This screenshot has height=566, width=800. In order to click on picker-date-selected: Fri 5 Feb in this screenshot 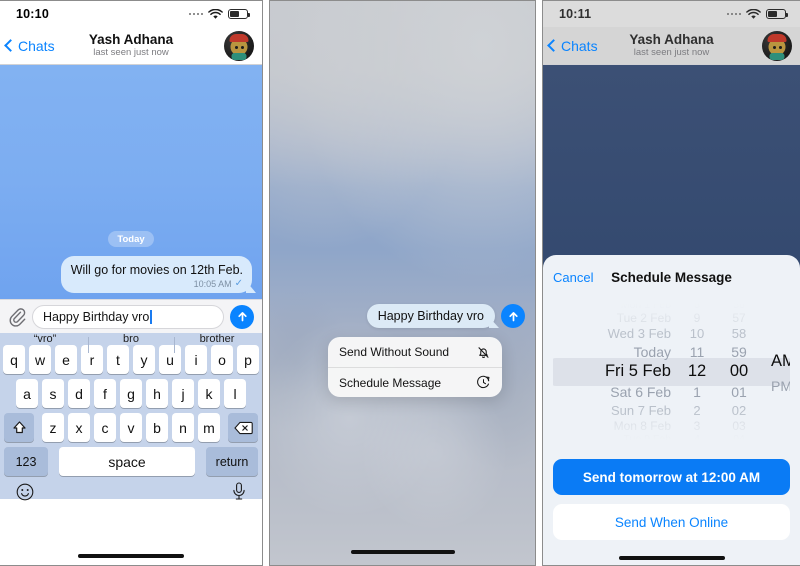, I will do `click(638, 371)`.